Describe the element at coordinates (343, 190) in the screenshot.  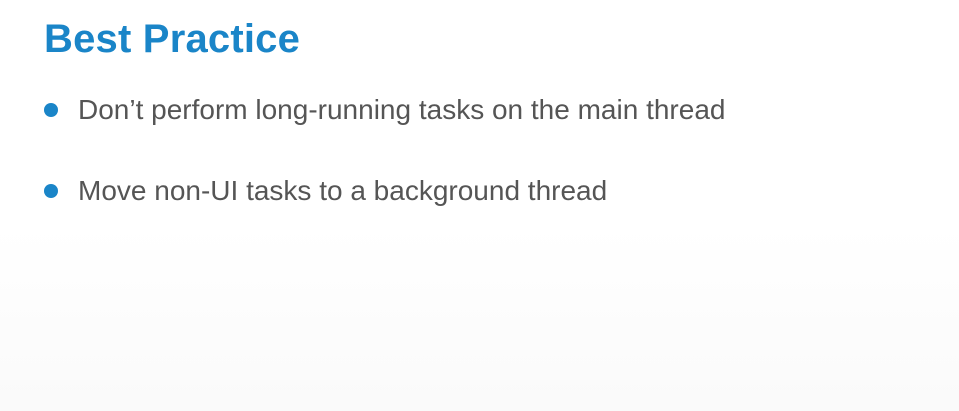
I see `bullet-text: Move non-UI tasks to a background thread` at that location.